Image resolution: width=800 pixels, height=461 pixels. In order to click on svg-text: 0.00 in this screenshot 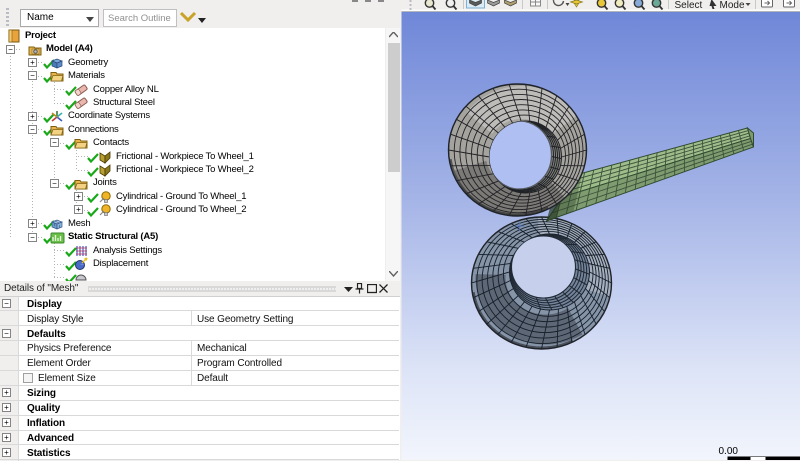, I will do `click(729, 451)`.